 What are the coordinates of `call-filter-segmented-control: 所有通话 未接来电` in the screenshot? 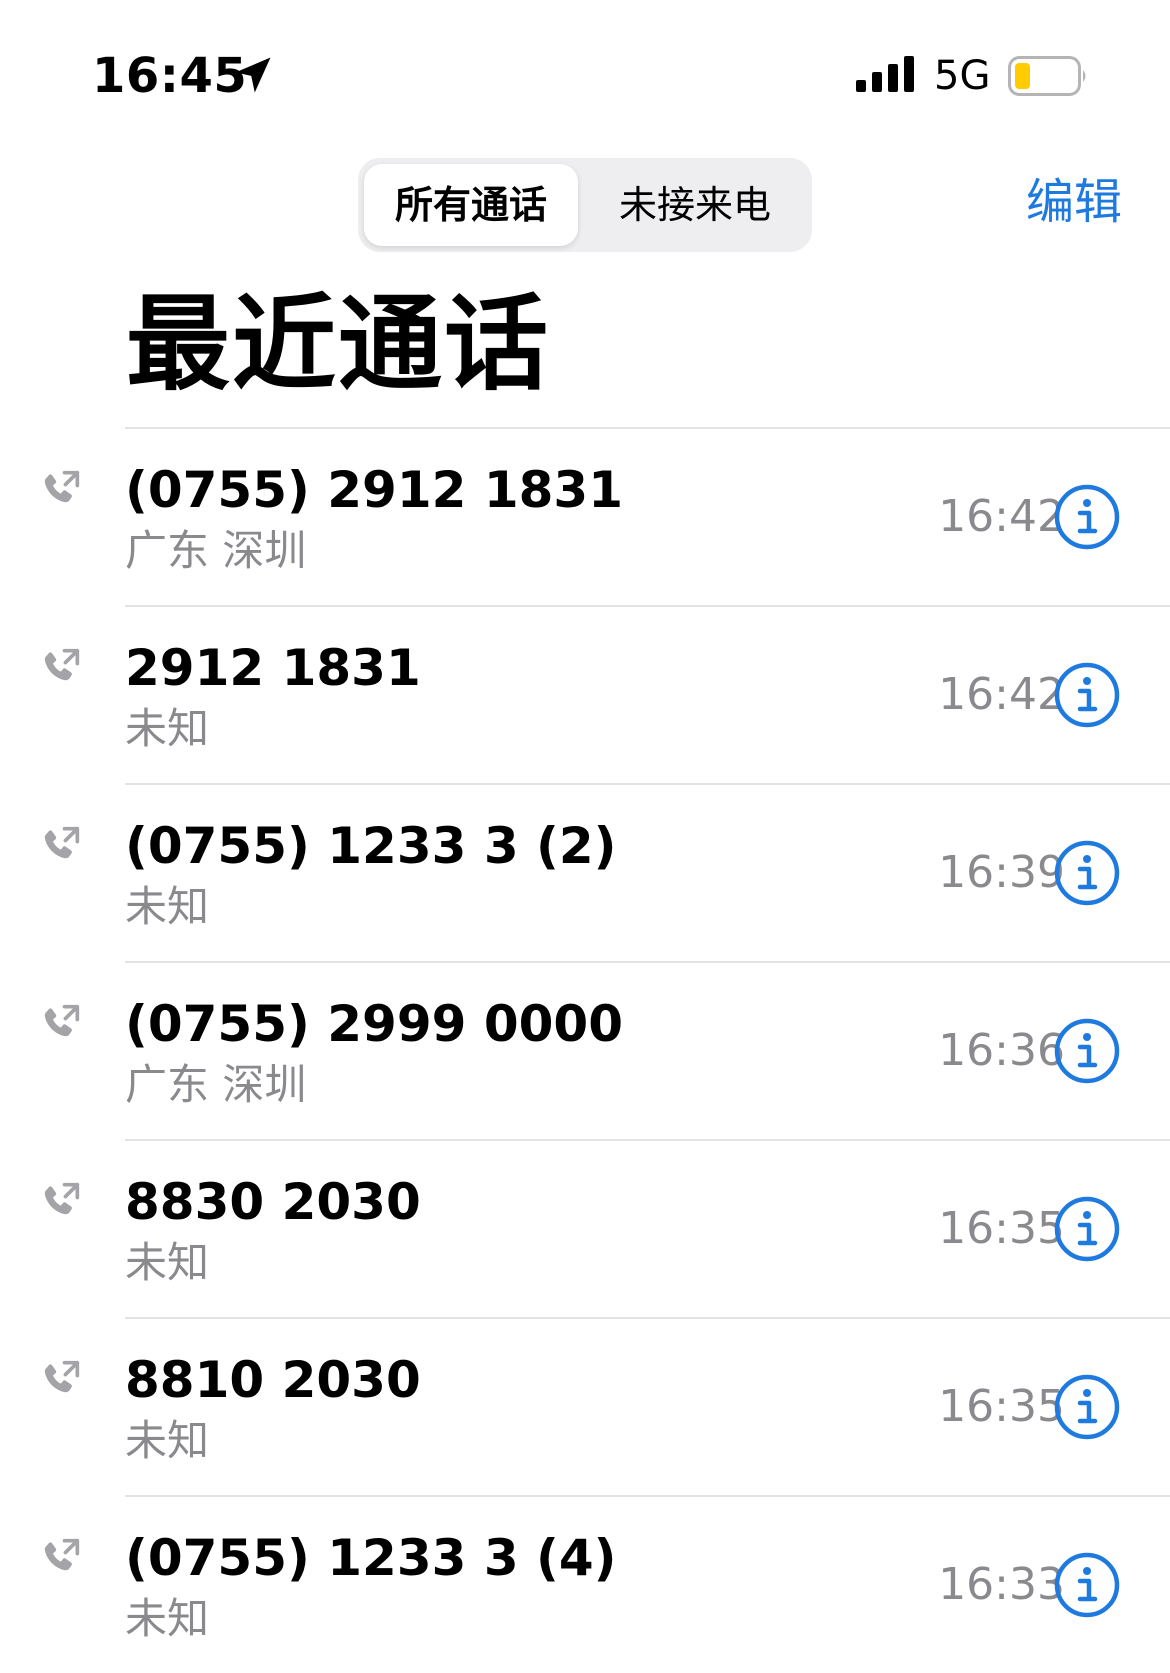 It's located at (585, 205).